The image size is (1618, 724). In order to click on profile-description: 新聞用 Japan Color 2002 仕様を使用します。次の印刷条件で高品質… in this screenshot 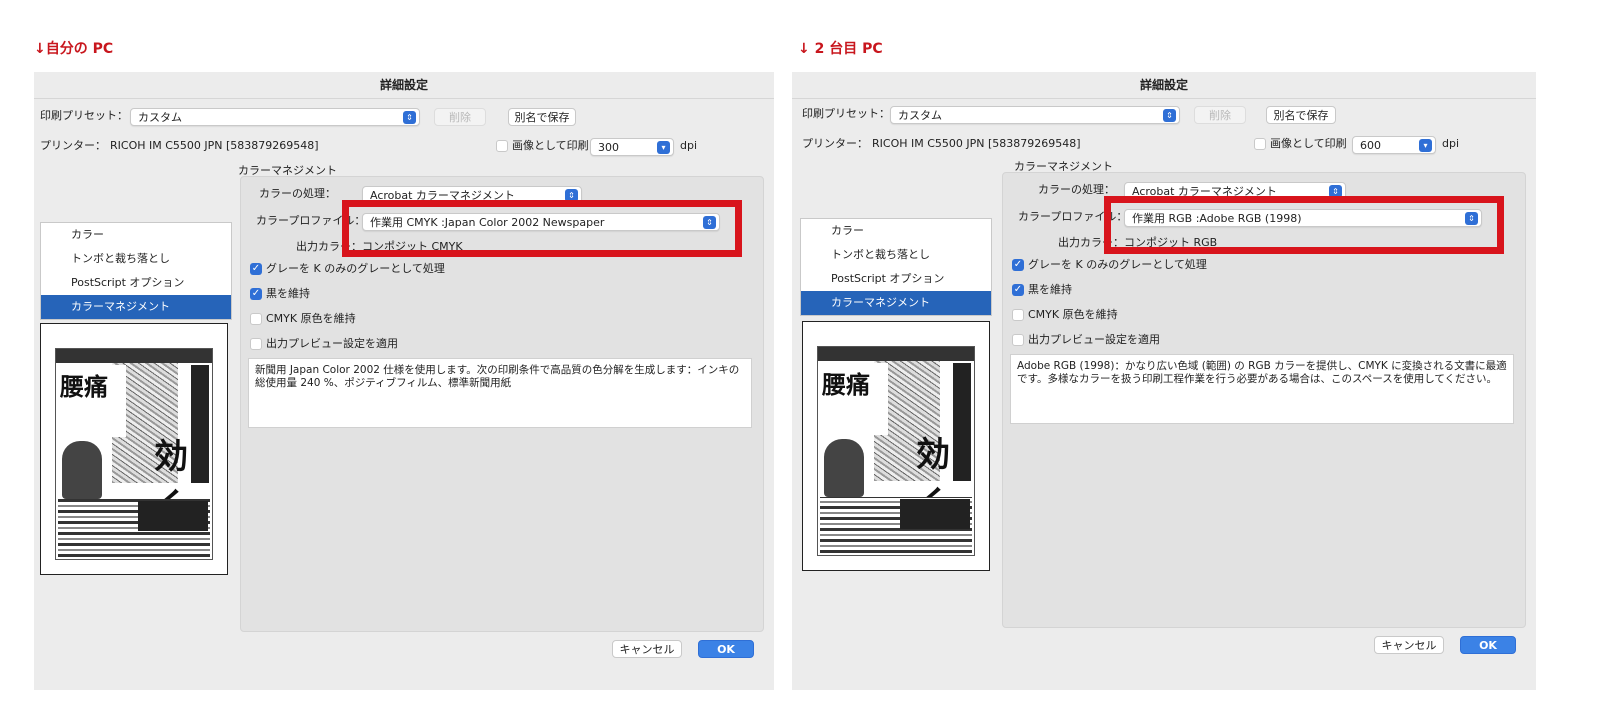, I will do `click(500, 393)`.